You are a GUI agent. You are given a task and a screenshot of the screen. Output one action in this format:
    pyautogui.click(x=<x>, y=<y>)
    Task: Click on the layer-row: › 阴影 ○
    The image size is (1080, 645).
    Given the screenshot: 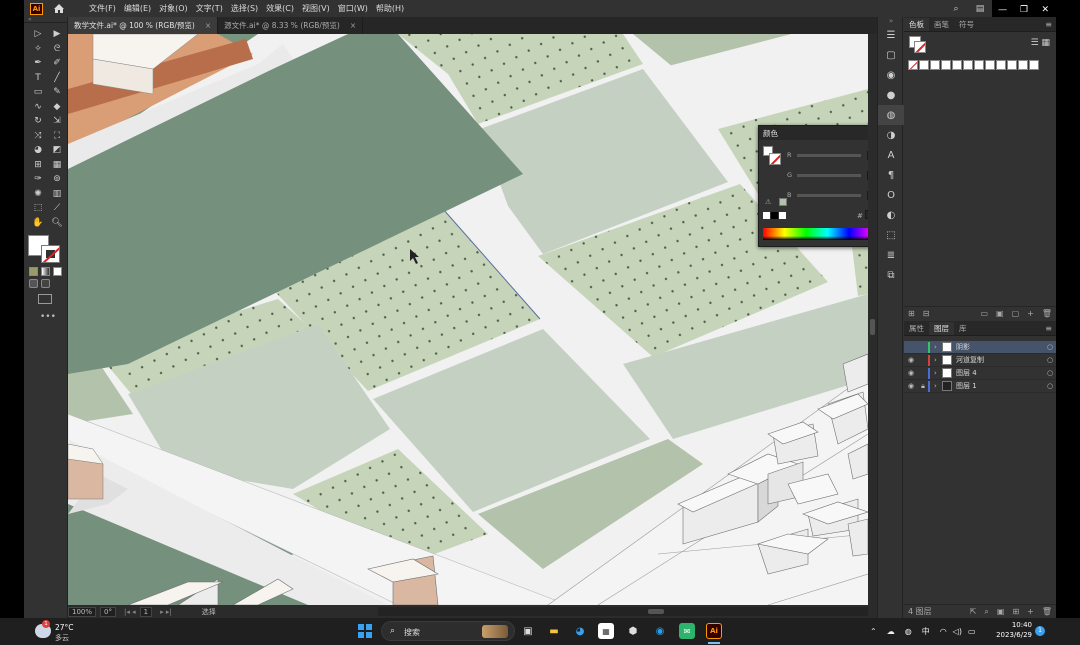 What is the action you would take?
    pyautogui.click(x=980, y=347)
    